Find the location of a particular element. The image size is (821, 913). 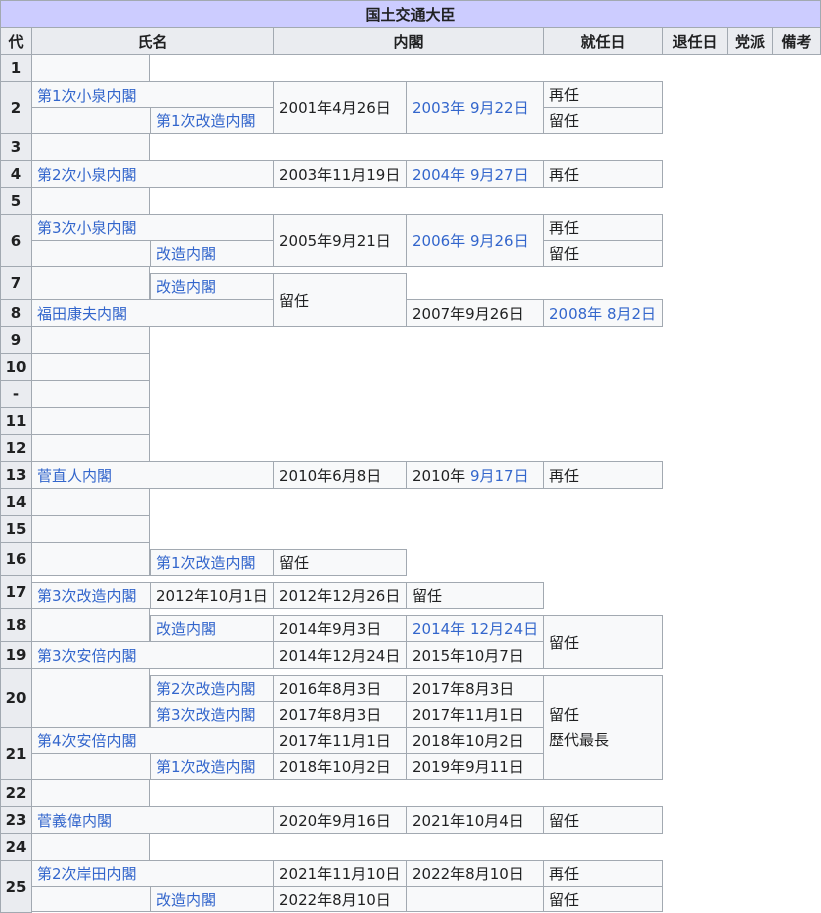

row-number: 20 is located at coordinates (16, 698).